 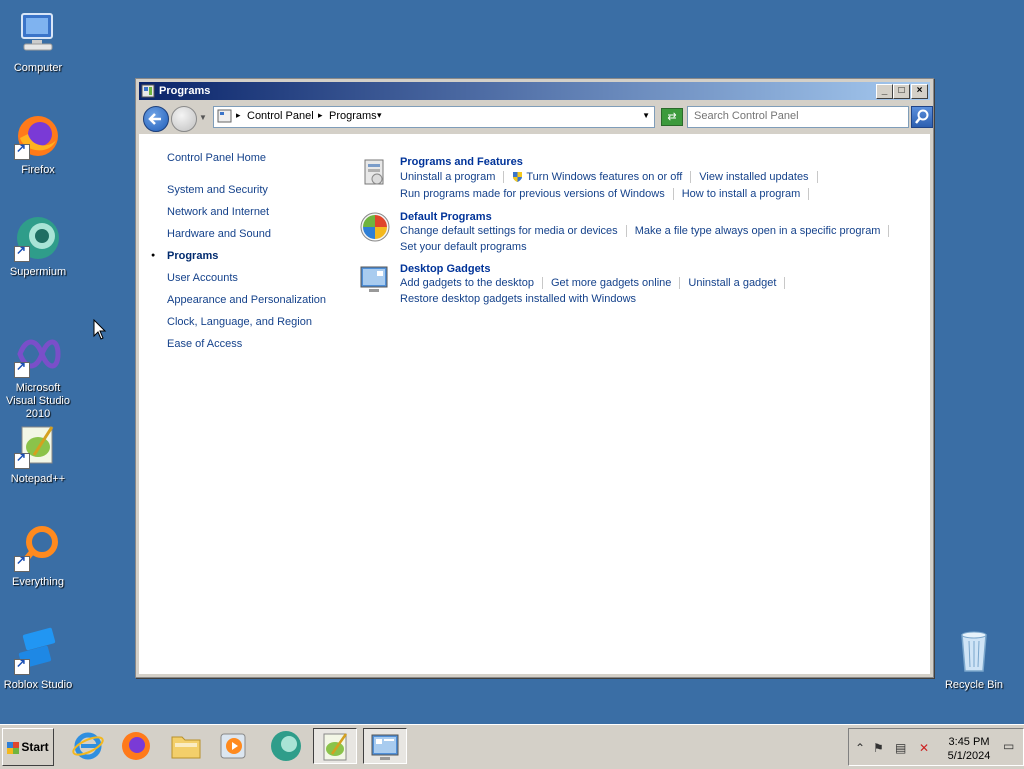 I want to click on desktop-icon-visual-studio: Microsoft Visual Studio 2010, so click(x=38, y=375).